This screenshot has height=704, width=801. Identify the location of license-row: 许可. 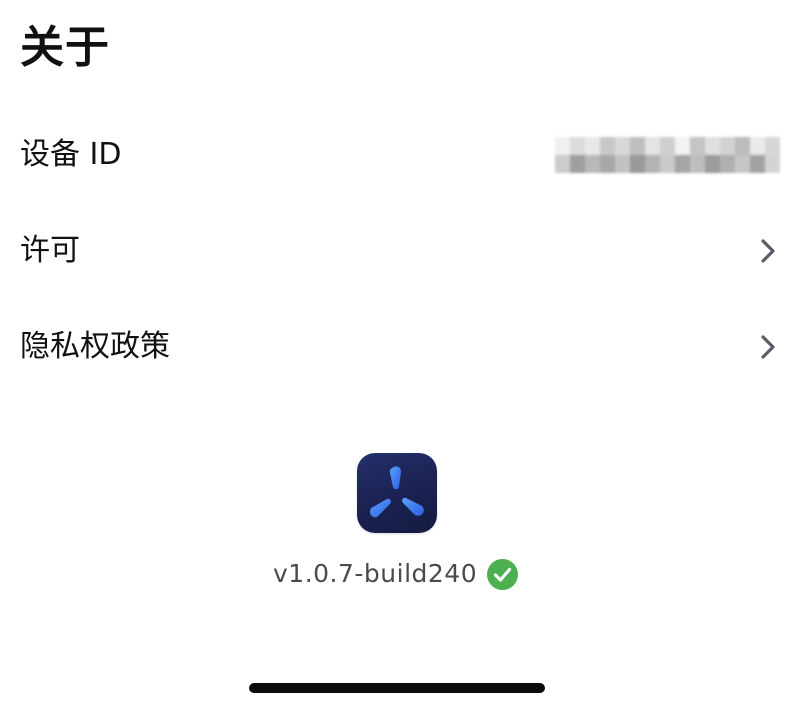
(400, 251).